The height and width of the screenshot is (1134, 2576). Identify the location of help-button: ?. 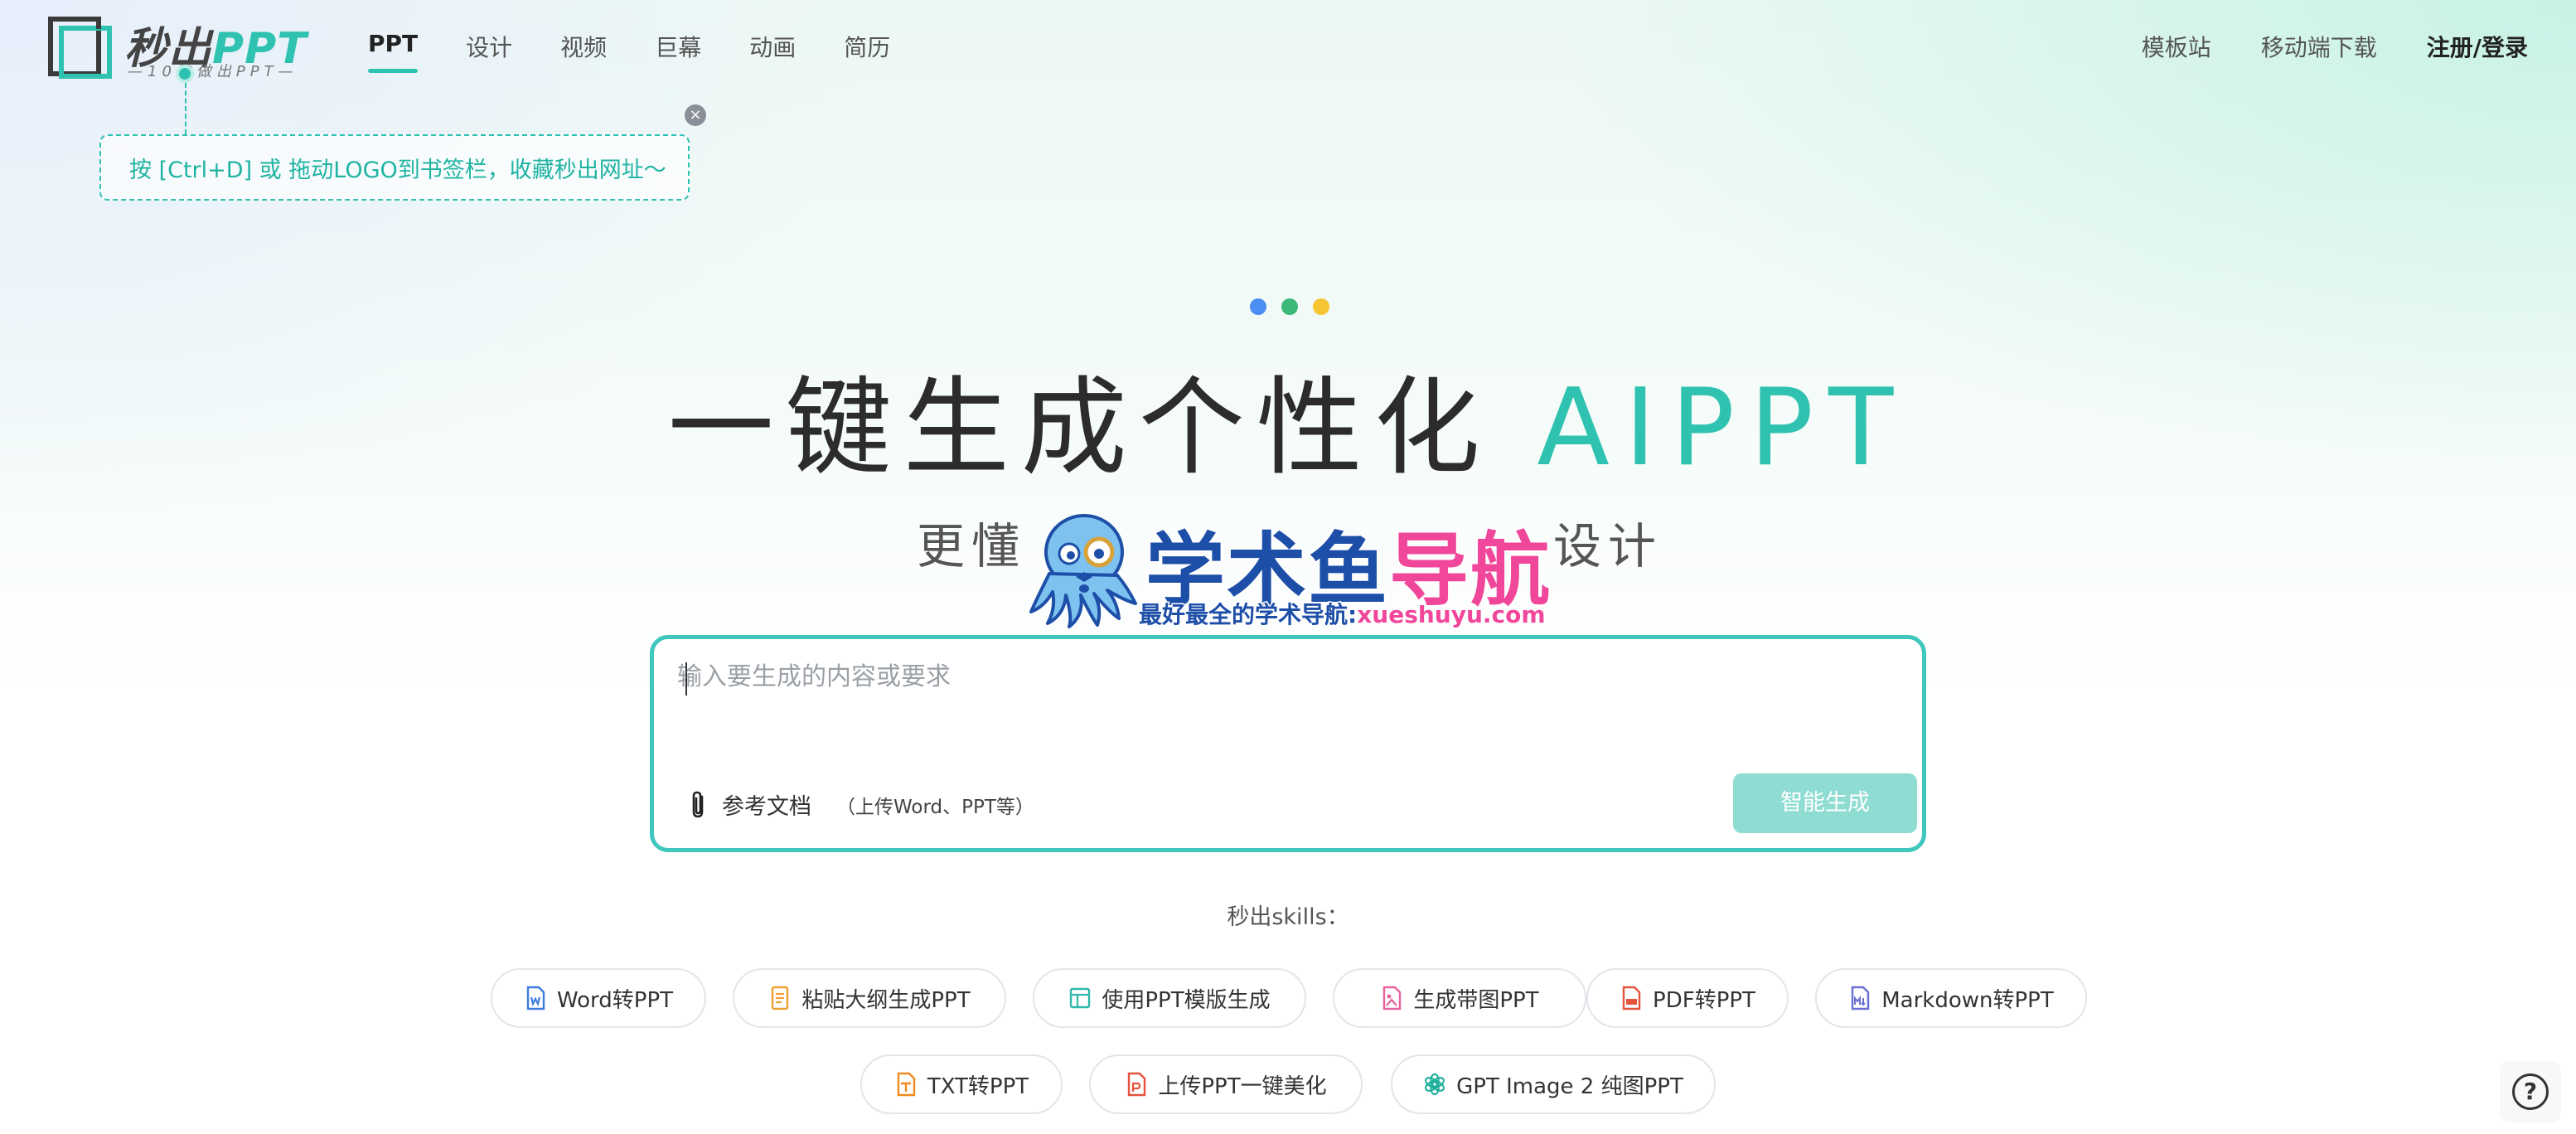
(2530, 1091).